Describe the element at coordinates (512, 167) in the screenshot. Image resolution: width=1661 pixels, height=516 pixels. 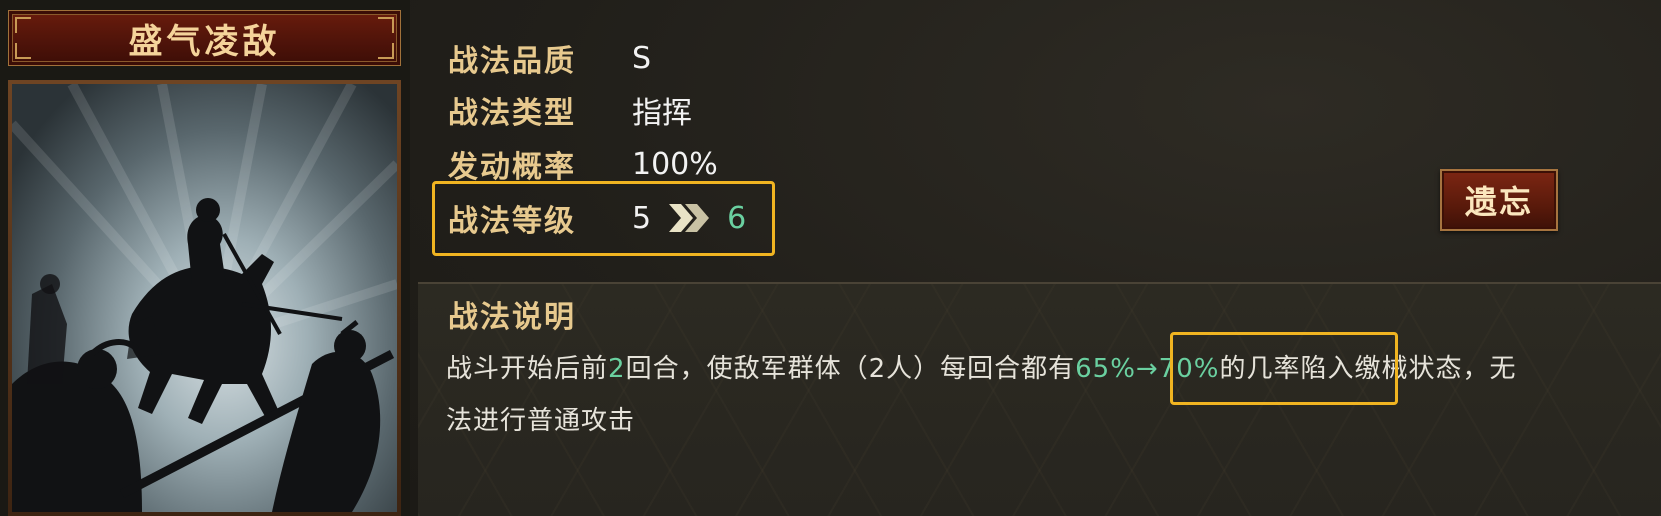
I see `rate-label: 发动概率` at that location.